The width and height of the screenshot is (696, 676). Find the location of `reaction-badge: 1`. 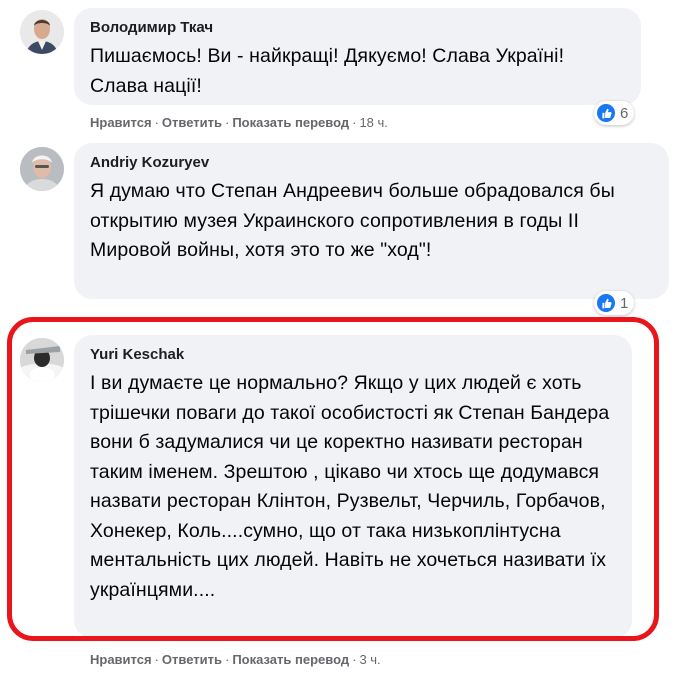

reaction-badge: 1 is located at coordinates (614, 303).